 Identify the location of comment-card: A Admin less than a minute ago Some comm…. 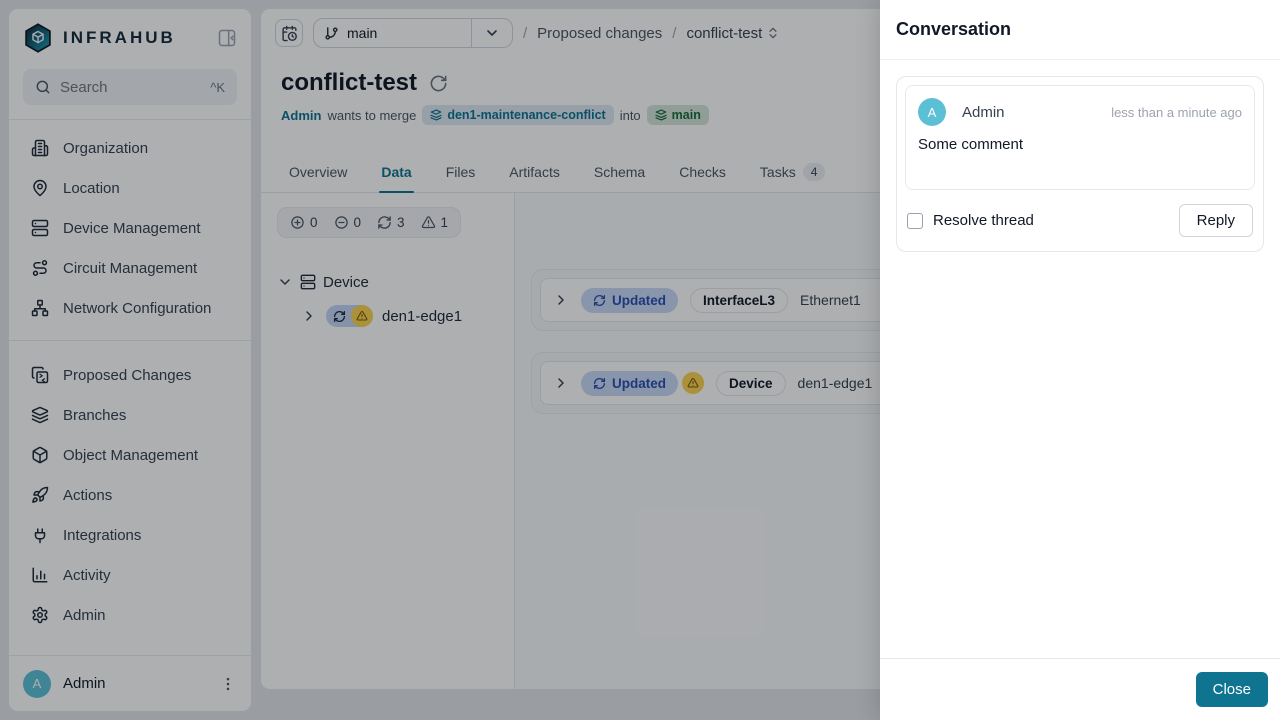
(1080, 137).